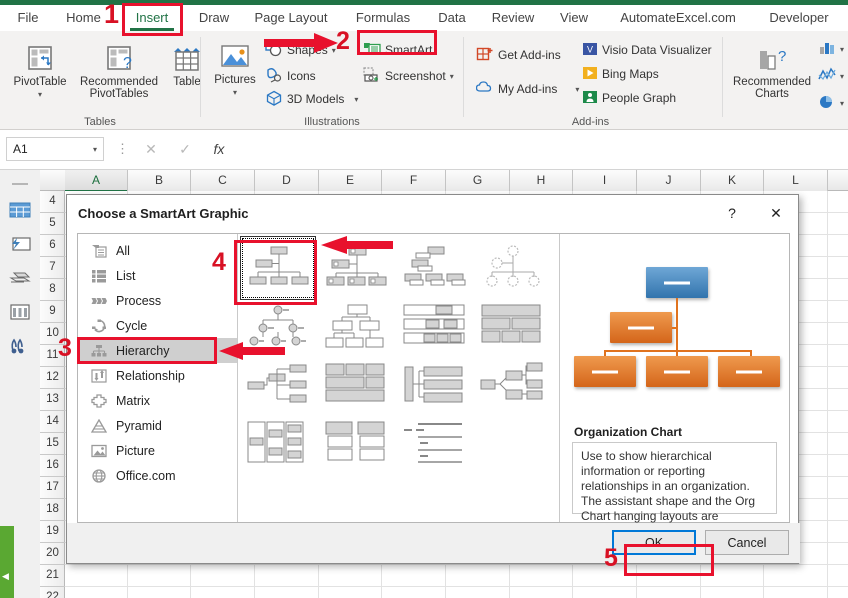  I want to click on quick-analysis-icon, so click(20, 244).